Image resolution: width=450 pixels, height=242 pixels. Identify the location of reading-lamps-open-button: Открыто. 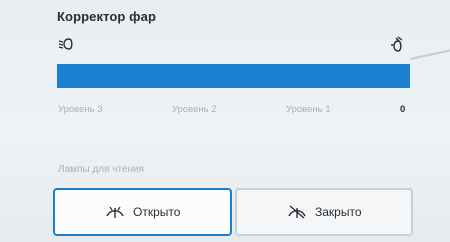
(142, 212).